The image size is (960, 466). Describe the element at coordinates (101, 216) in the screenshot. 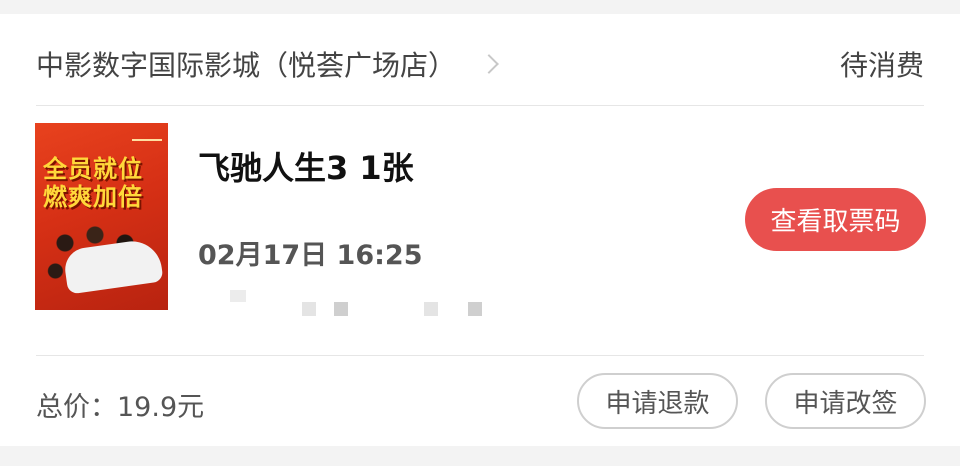

I see `movie-poster: 全员就位 燃爽加倍` at that location.